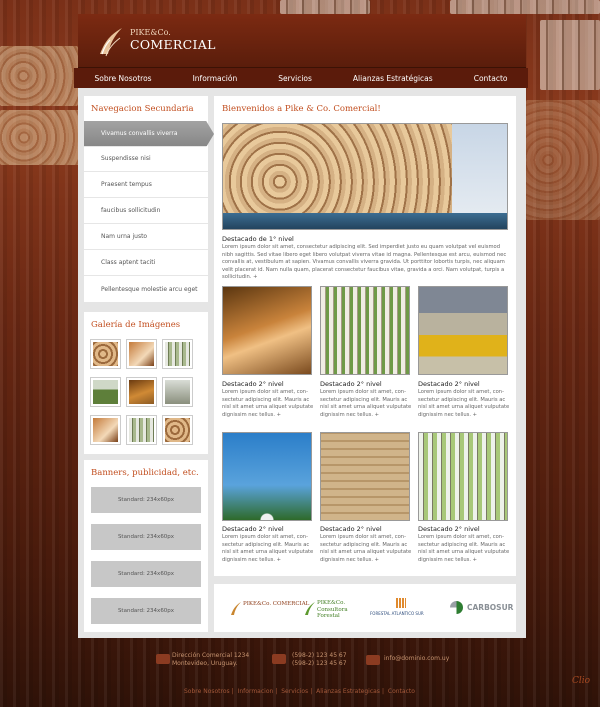 The width and height of the screenshot is (600, 707). What do you see at coordinates (207, 691) in the screenshot?
I see `footer-nav-item: Sobre Nosotros` at bounding box center [207, 691].